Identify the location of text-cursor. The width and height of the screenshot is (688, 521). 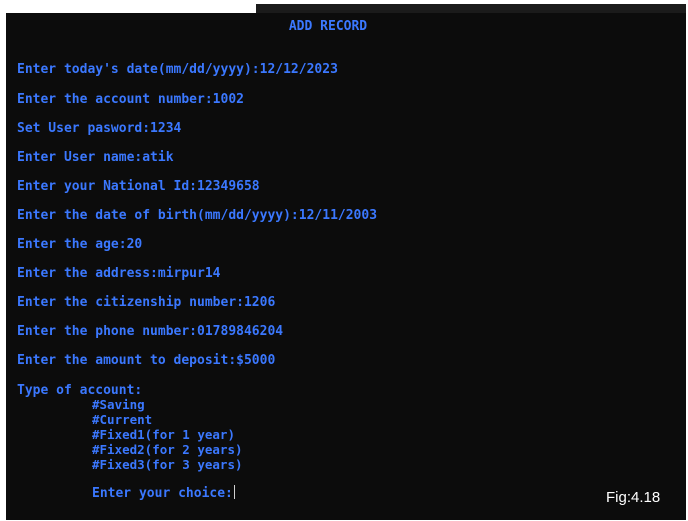
(234, 492).